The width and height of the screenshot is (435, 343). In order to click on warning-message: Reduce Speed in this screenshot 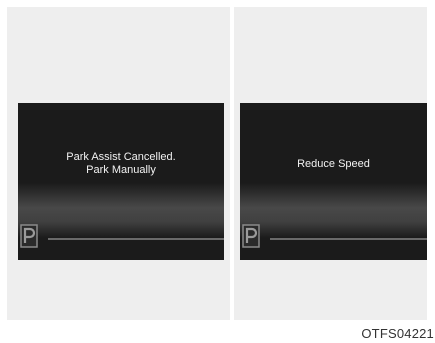, I will do `click(333, 164)`.